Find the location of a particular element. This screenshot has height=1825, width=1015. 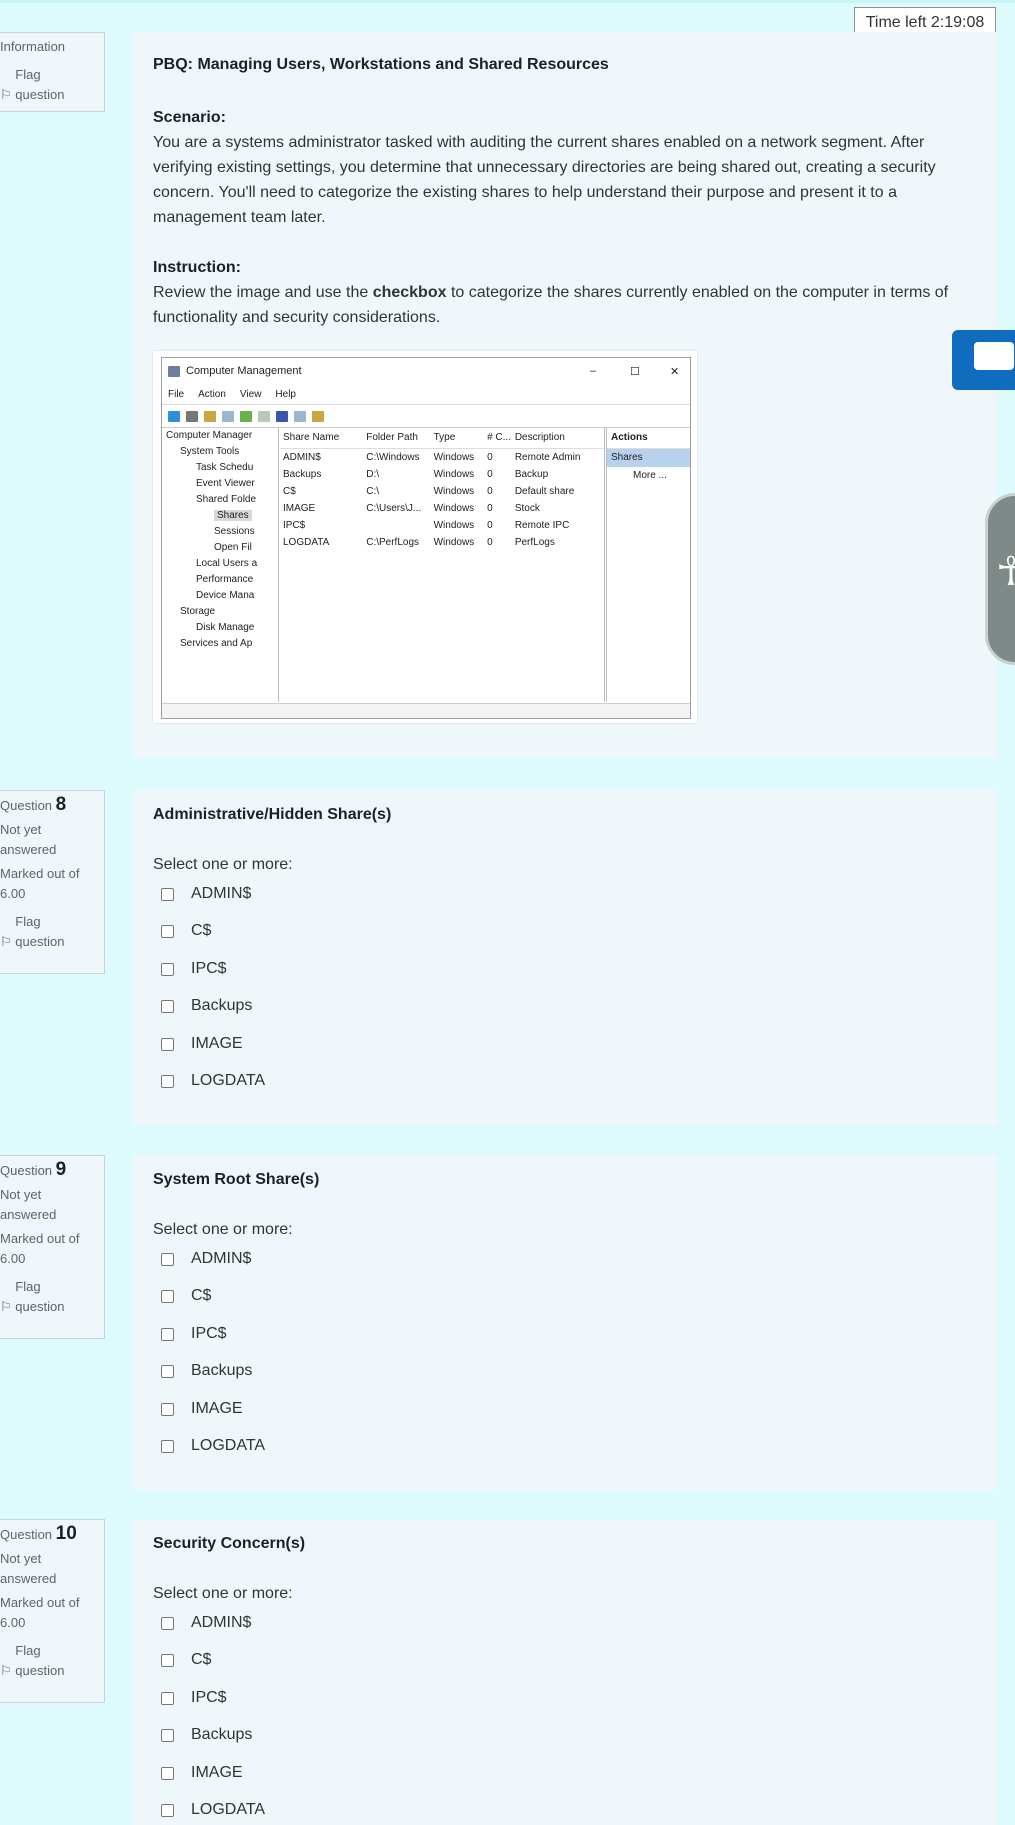

question-number: Question 9 is located at coordinates (33, 1169).